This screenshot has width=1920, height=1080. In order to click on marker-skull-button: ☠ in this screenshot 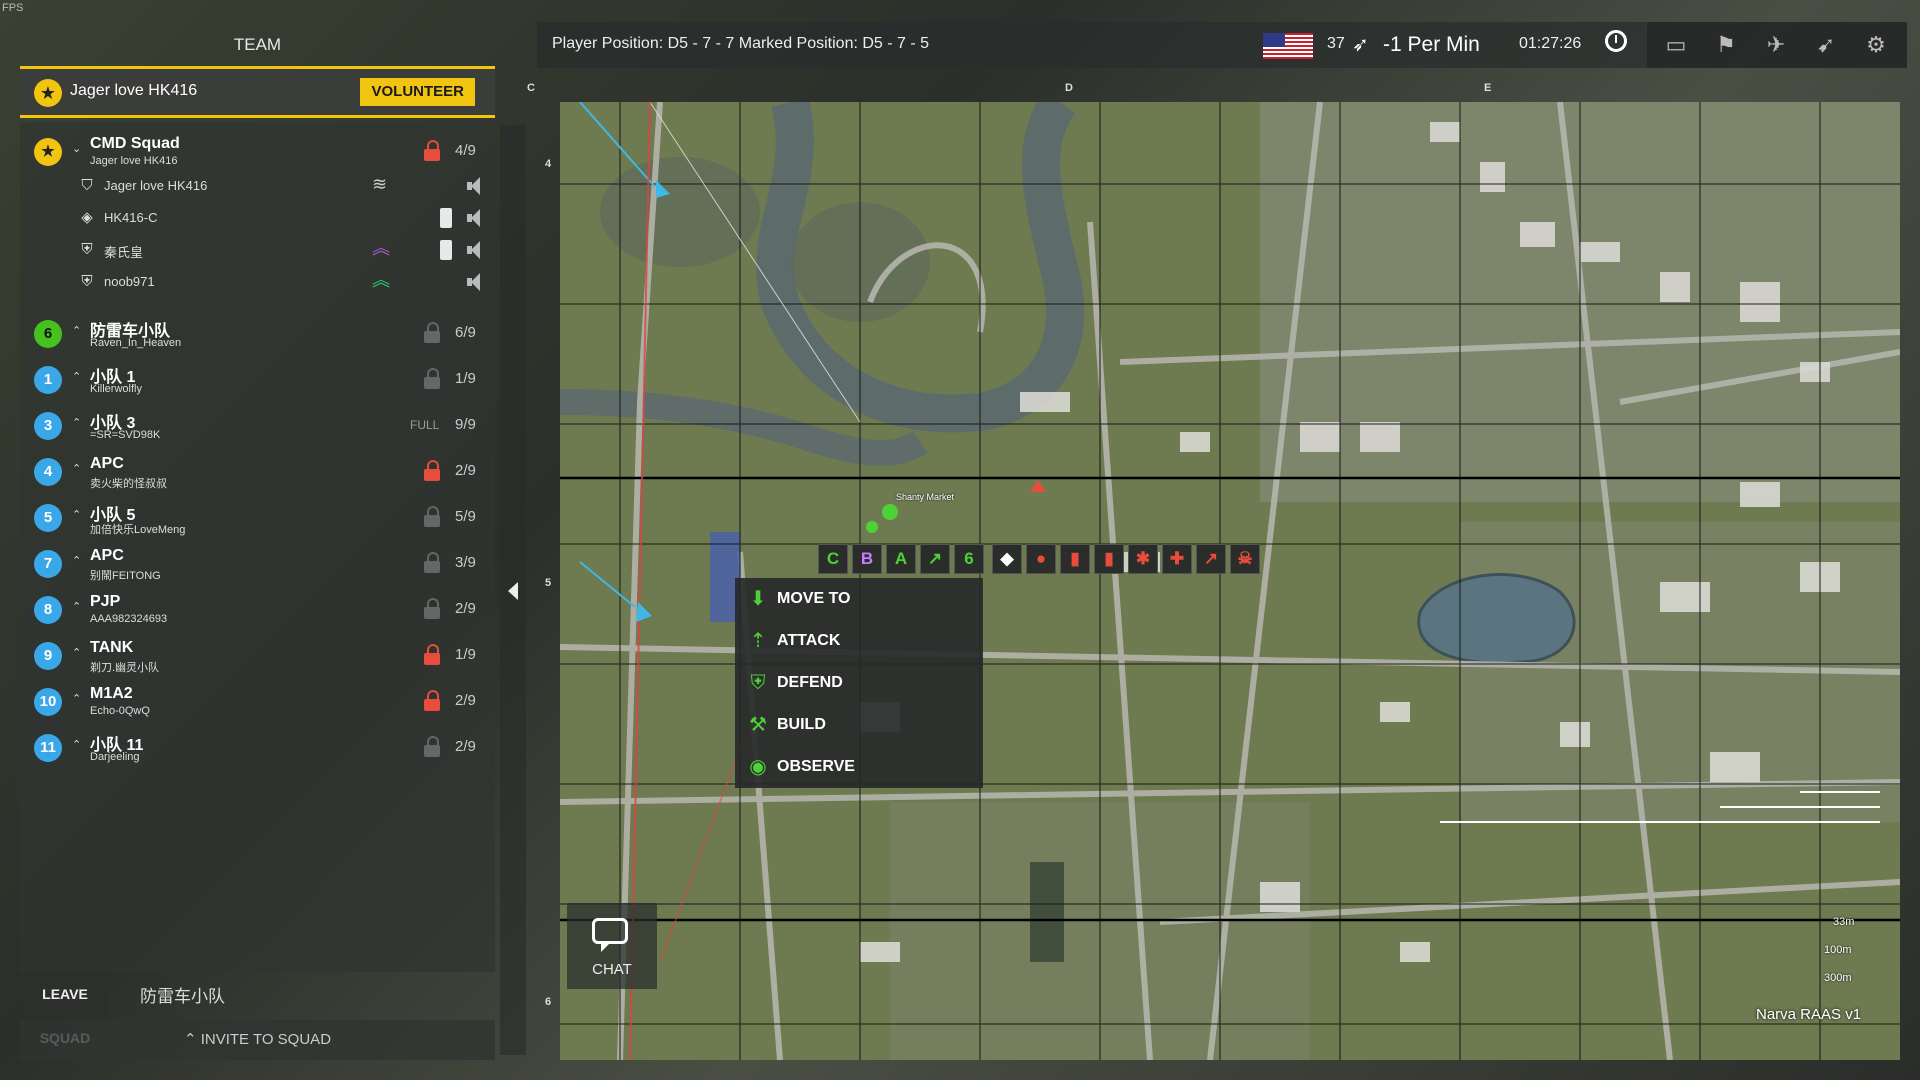, I will do `click(1245, 559)`.